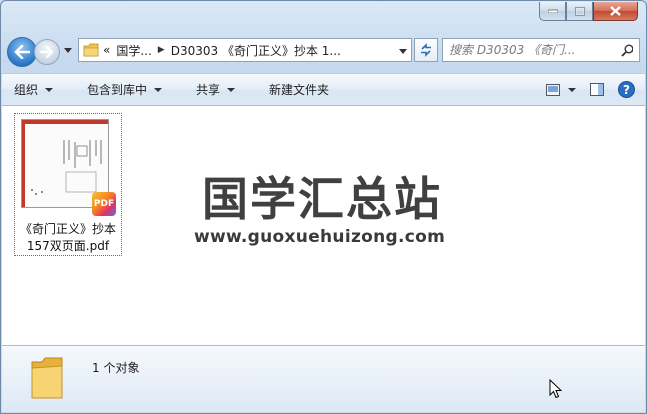 Image resolution: width=647 pixels, height=414 pixels. I want to click on organize-label: 组织, so click(26, 90).